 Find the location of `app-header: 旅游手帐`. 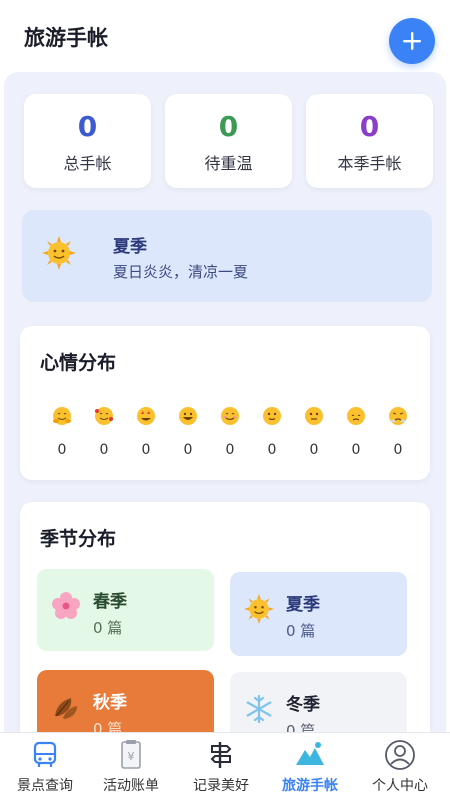

app-header: 旅游手帐 is located at coordinates (225, 36).